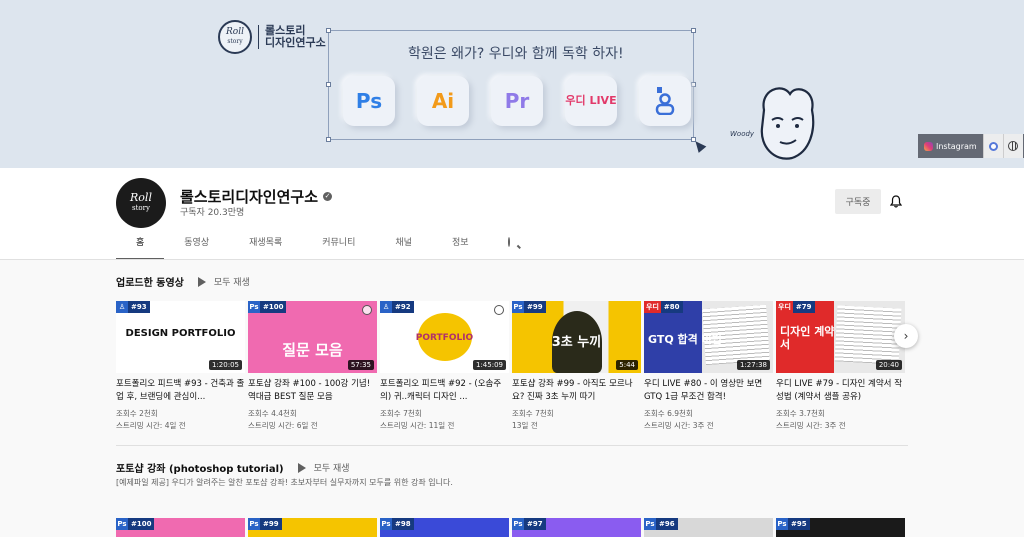 The image size is (1024, 537). I want to click on website-link, so click(1012, 146).